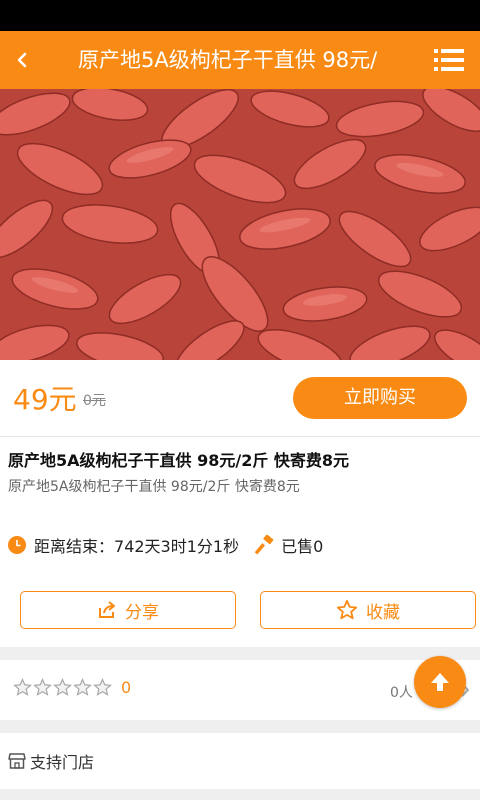  I want to click on clock-icon, so click(17, 545).